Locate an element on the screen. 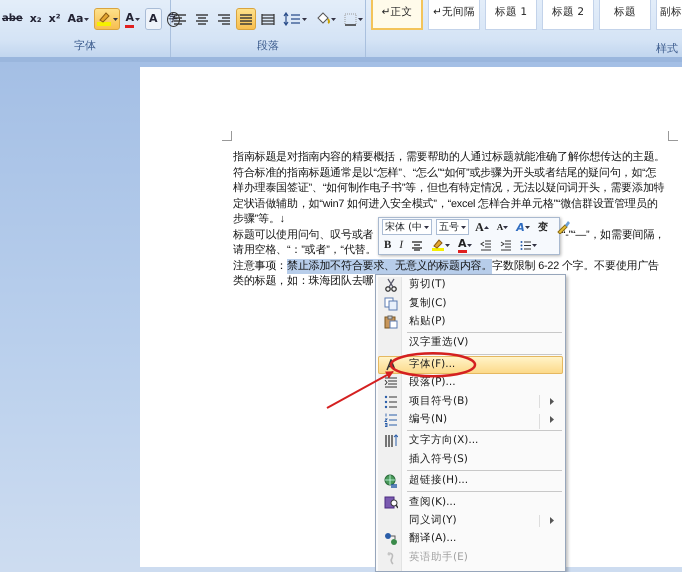 The height and width of the screenshot is (572, 682). style-gallery-item: 标题 is located at coordinates (625, 15).